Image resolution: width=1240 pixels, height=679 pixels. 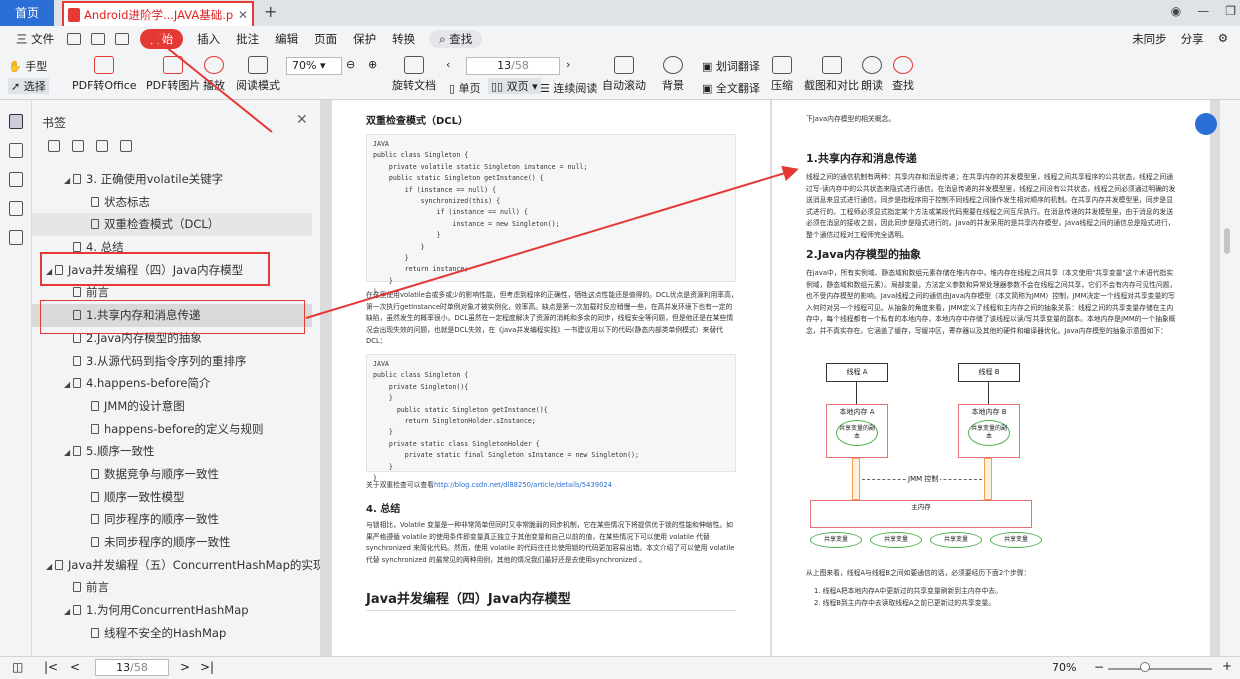 I want to click on zoom-out-status-icon: −, so click(x=1099, y=667).